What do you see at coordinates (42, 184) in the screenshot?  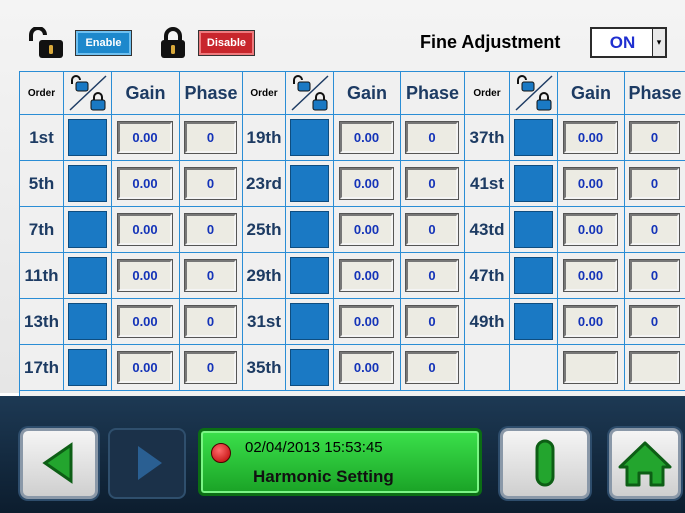 I see `order-label: 5th` at bounding box center [42, 184].